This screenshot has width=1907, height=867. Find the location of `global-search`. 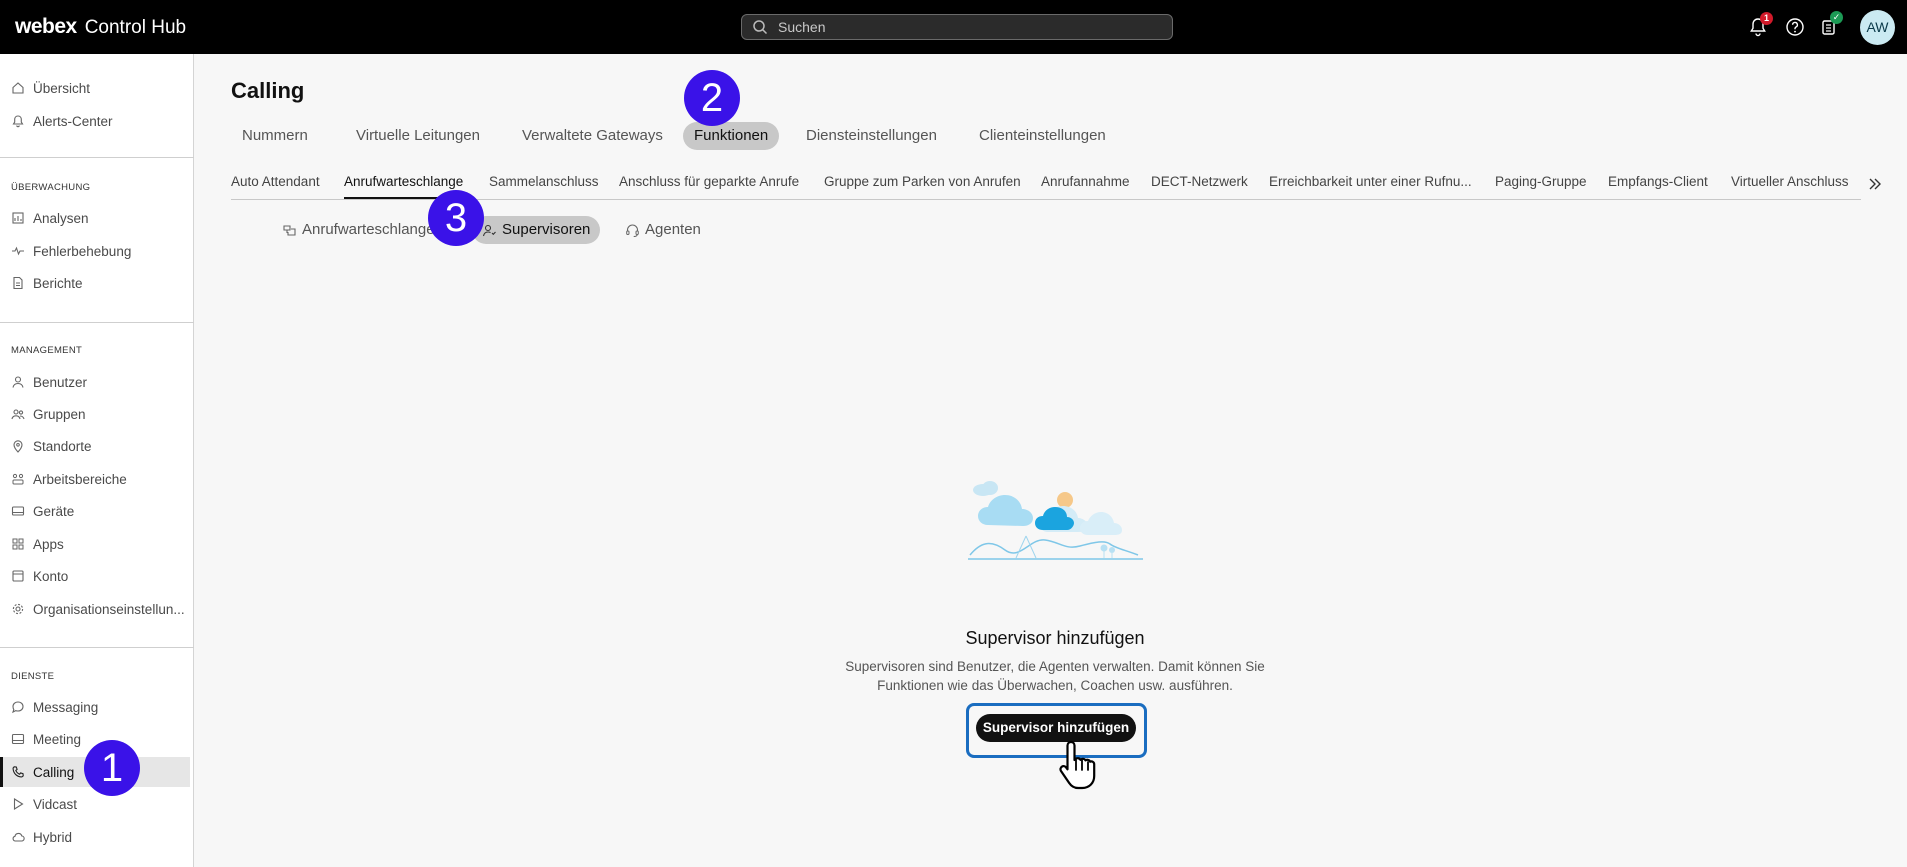

global-search is located at coordinates (957, 27).